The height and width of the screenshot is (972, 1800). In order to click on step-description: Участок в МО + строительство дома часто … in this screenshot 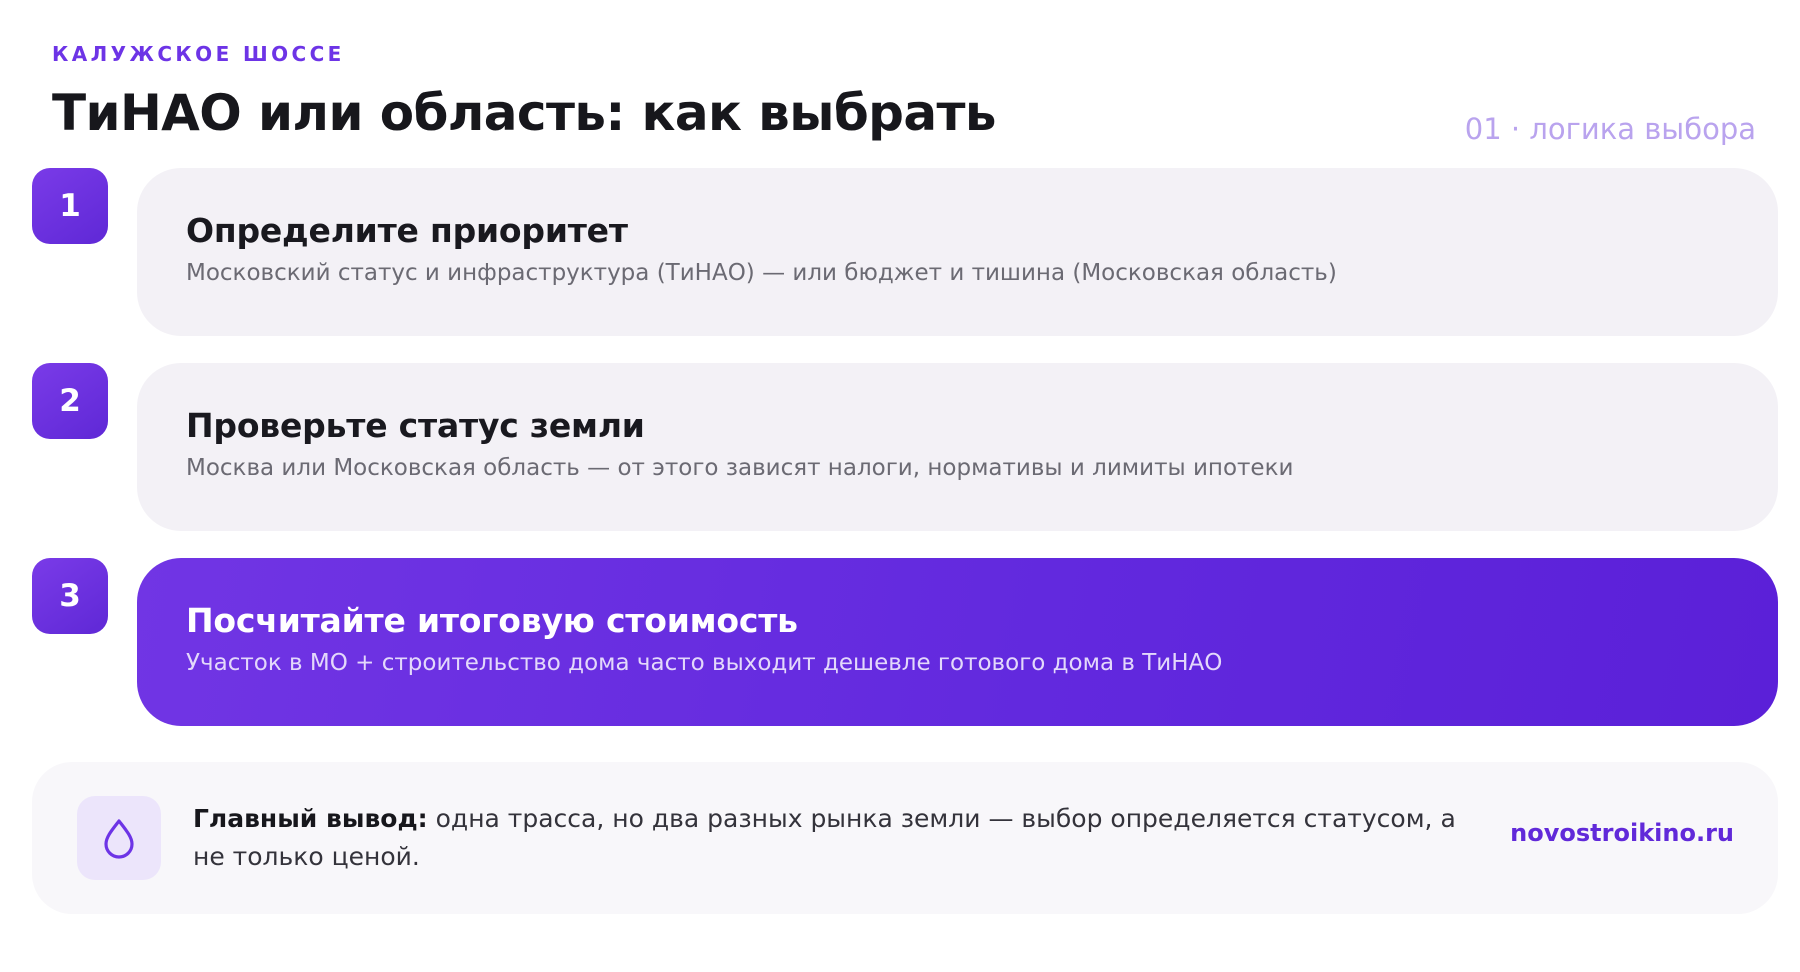, I will do `click(704, 663)`.